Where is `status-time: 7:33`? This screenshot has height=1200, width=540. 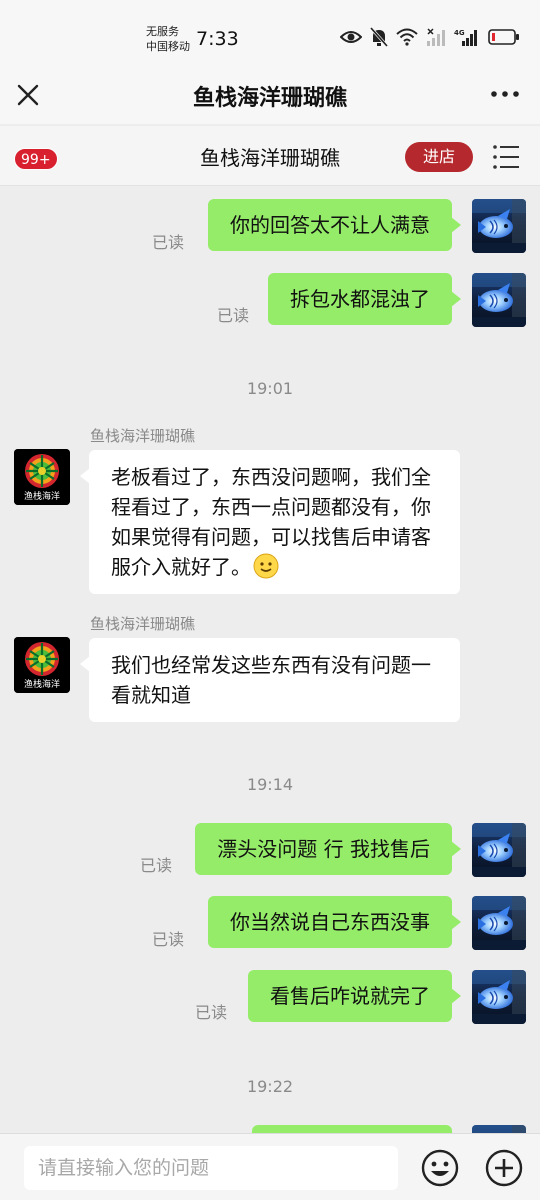
status-time: 7:33 is located at coordinates (217, 39).